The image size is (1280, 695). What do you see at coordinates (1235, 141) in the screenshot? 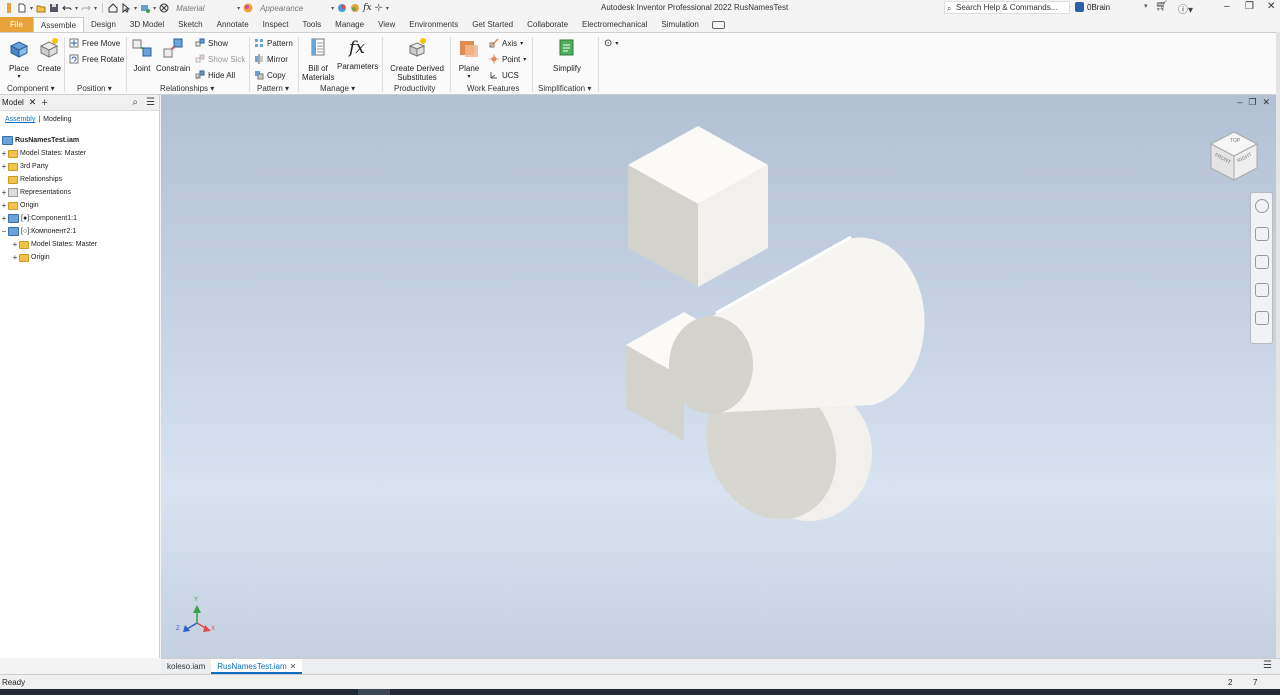
I see `viewcube-top-label: TOP` at bounding box center [1235, 141].